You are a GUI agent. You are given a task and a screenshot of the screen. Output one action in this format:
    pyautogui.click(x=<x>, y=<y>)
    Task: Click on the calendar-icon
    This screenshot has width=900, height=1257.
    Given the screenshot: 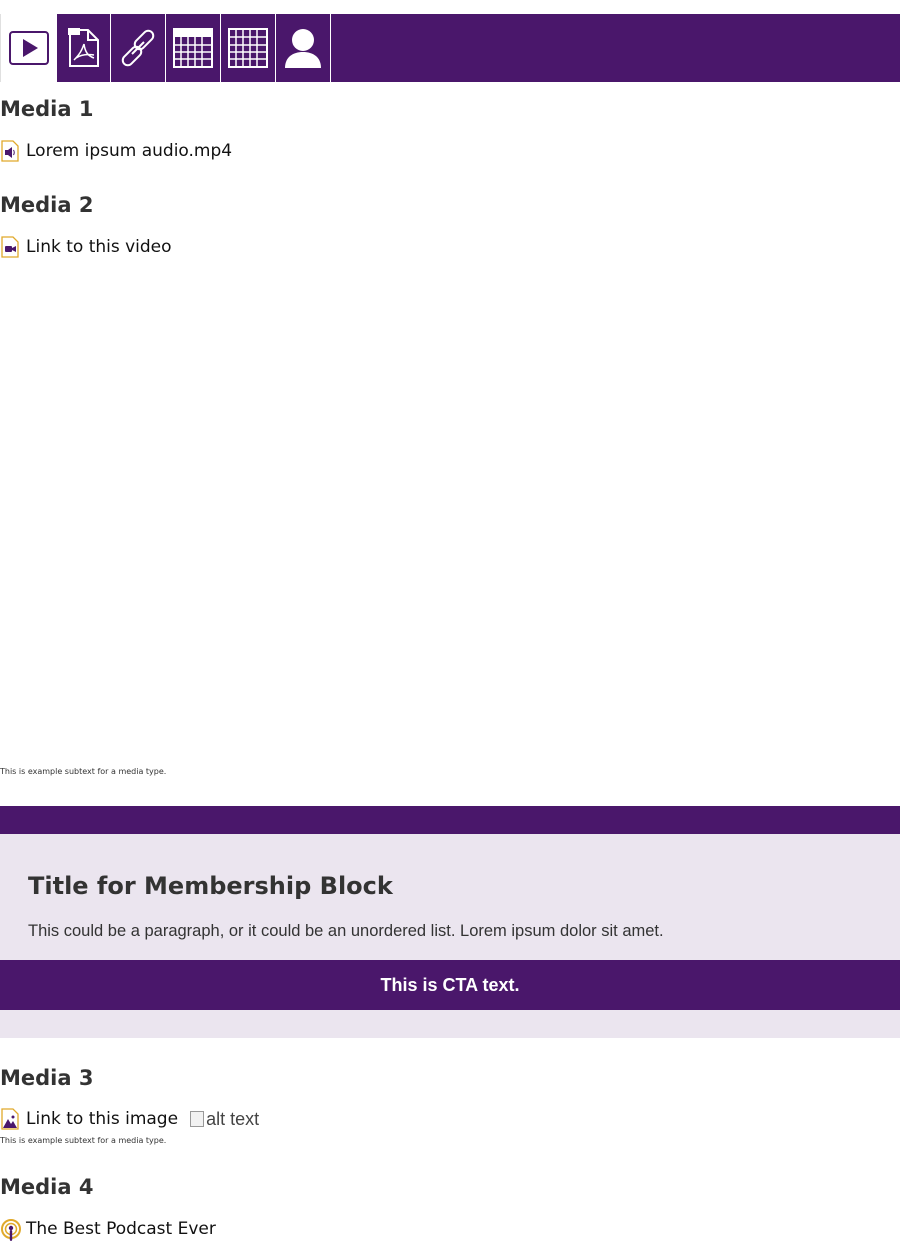 What is the action you would take?
    pyautogui.click(x=193, y=48)
    